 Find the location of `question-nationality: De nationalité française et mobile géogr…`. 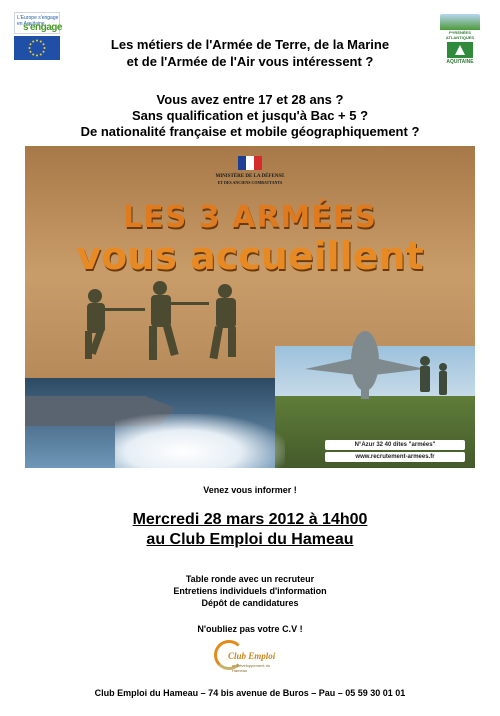

question-nationality: De nationalité française et mobile géogr… is located at coordinates (250, 131).